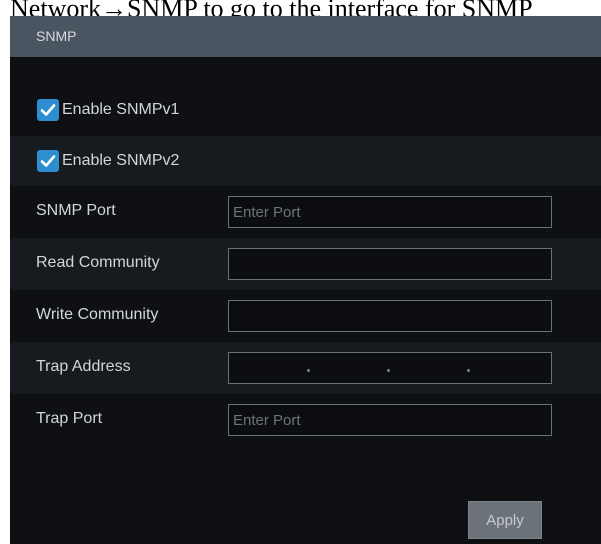  What do you see at coordinates (69, 418) in the screenshot?
I see `trap-port-label: Trap Port` at bounding box center [69, 418].